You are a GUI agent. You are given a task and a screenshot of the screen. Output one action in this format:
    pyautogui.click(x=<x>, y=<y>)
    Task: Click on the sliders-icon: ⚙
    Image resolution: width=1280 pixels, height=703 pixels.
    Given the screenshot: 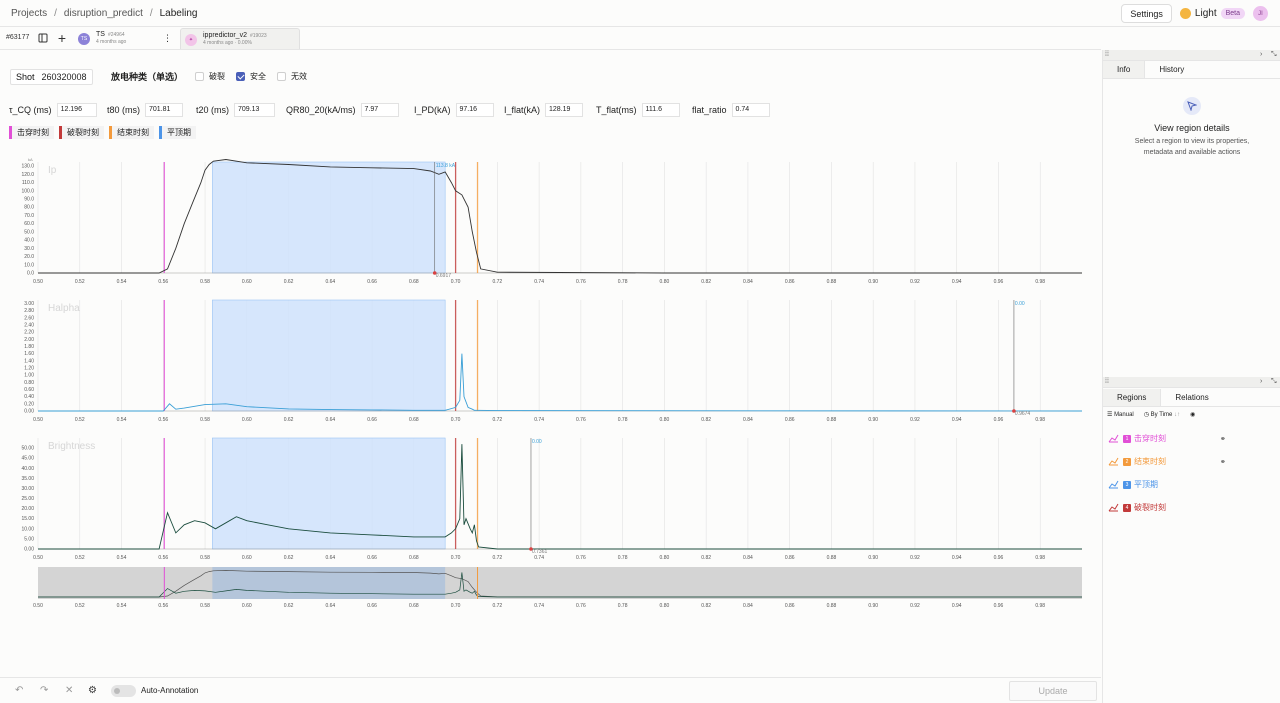 What is the action you would take?
    pyautogui.click(x=92, y=690)
    